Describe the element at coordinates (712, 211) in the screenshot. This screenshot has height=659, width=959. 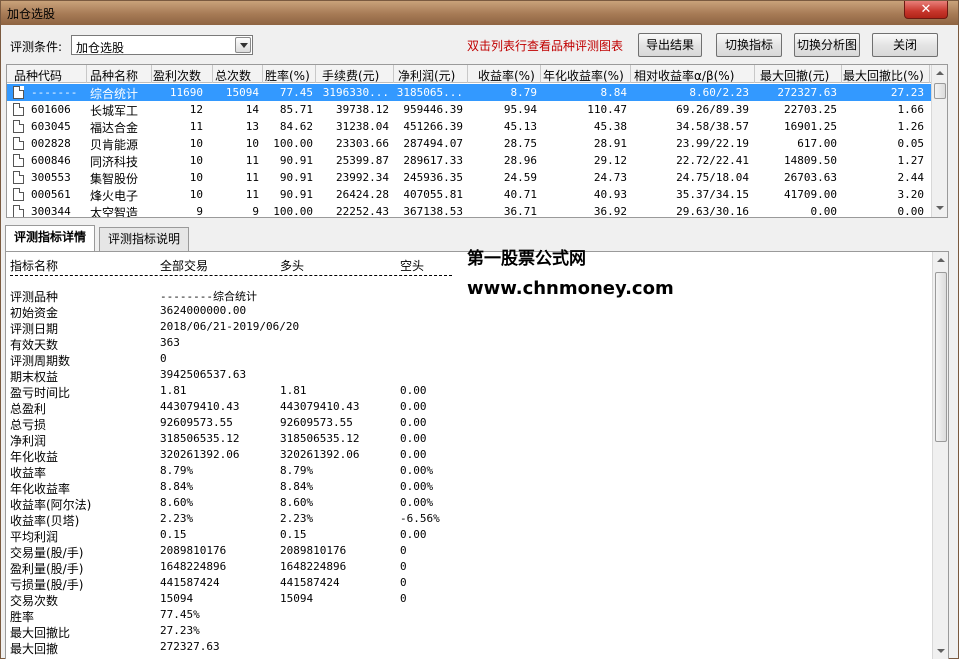
I see `table-cell: 29.63/30.16` at that location.